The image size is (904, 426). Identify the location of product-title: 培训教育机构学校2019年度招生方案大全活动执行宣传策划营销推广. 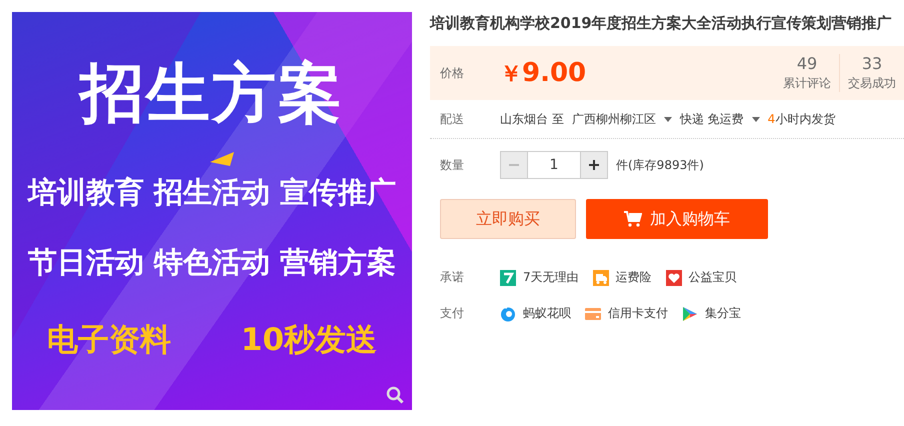
(661, 23).